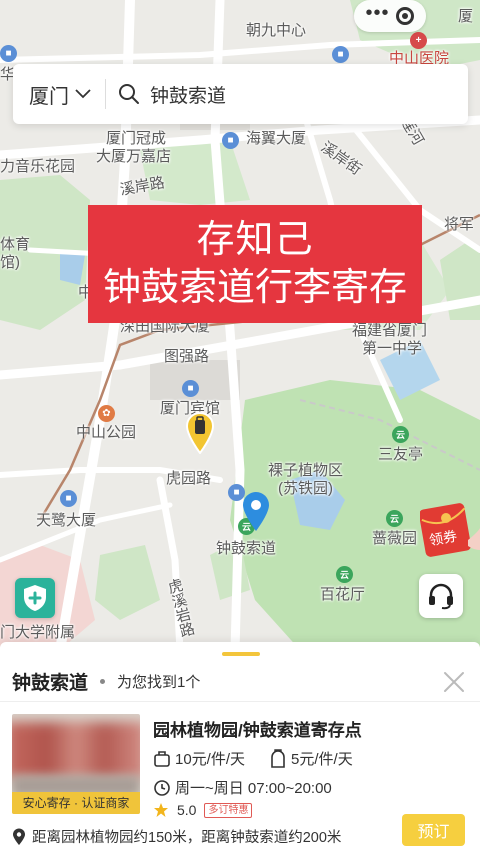 Image resolution: width=480 pixels, height=863 pixels. Describe the element at coordinates (240, 682) in the screenshot. I see `sheet-header: 钟鼓索道 为您找到1个` at that location.